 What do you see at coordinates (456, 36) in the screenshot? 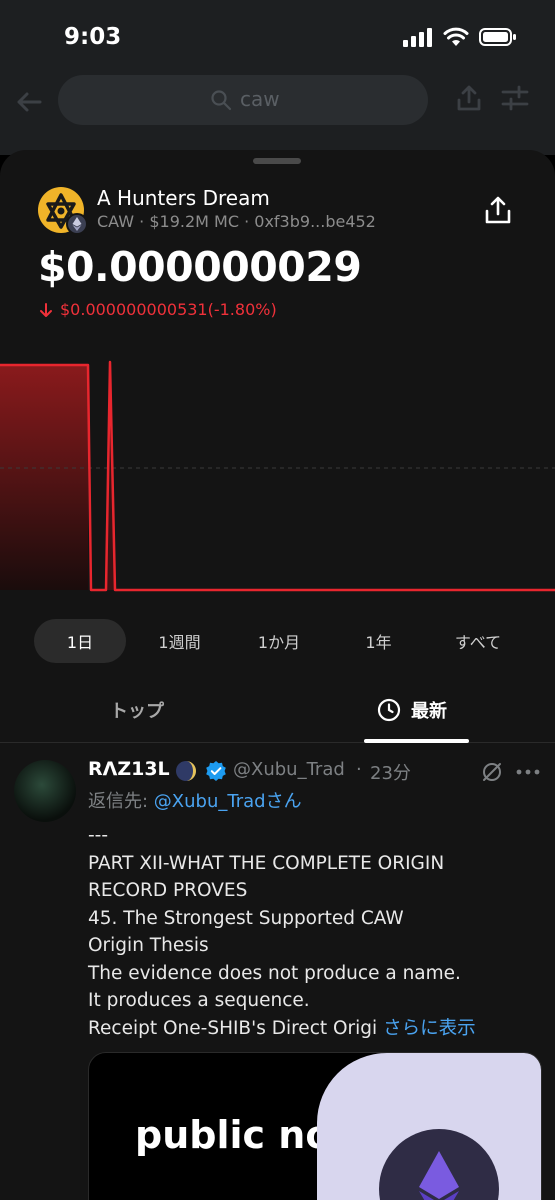
I see `wifi-icon` at bounding box center [456, 36].